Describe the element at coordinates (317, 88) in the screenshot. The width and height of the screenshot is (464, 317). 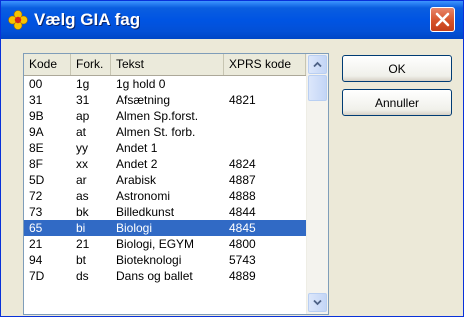
I see `scroll-thumb` at that location.